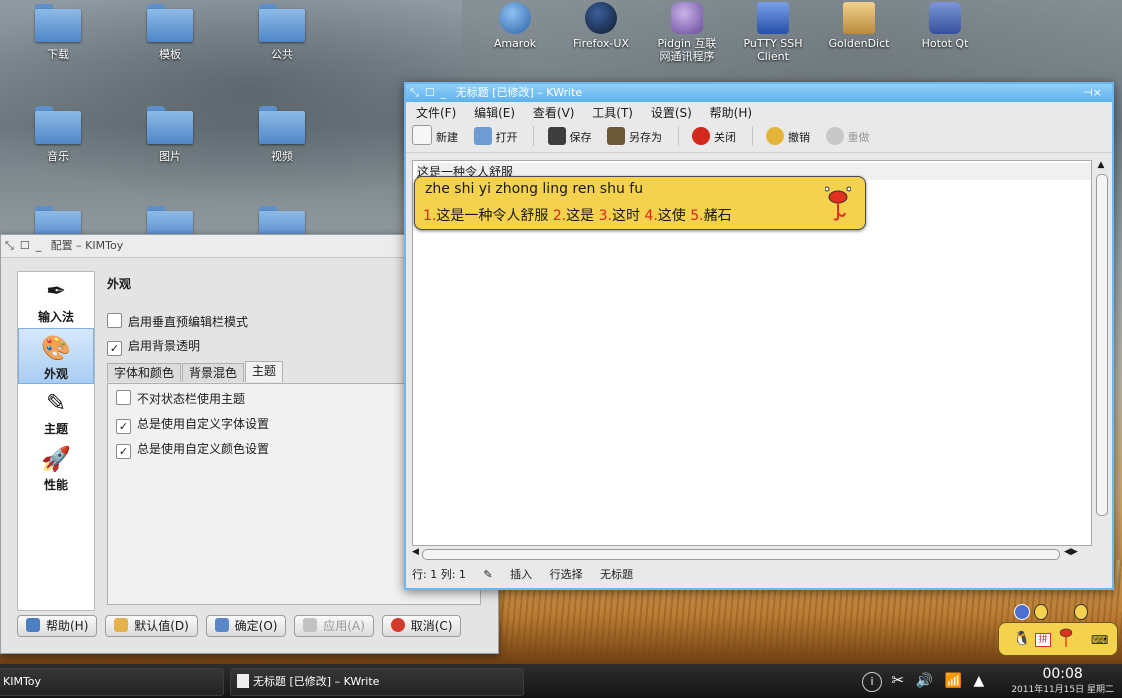 The image size is (1122, 698). I want to click on vertical-preedit-checkbox: 启用垂直预编辑栏模式, so click(177, 321).